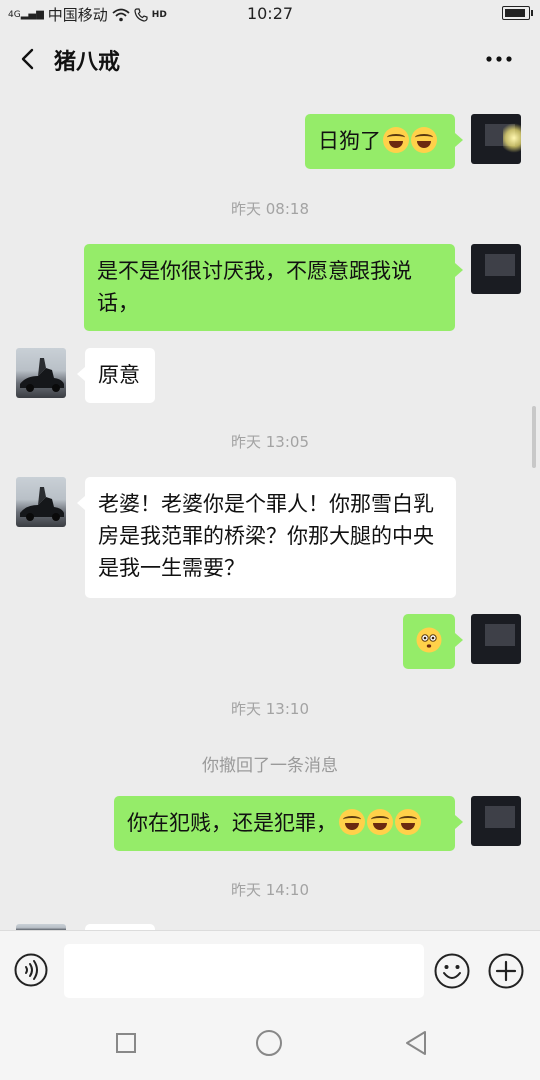 The image size is (540, 1080). I want to click on more-options-icon, so click(499, 59).